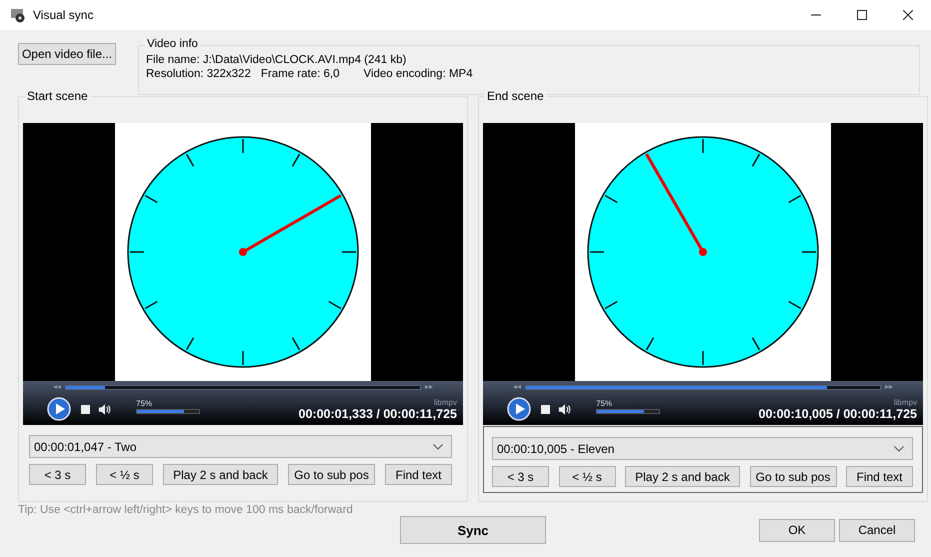 This screenshot has width=931, height=557. Describe the element at coordinates (18, 15) in the screenshot. I see `app-icon` at that location.